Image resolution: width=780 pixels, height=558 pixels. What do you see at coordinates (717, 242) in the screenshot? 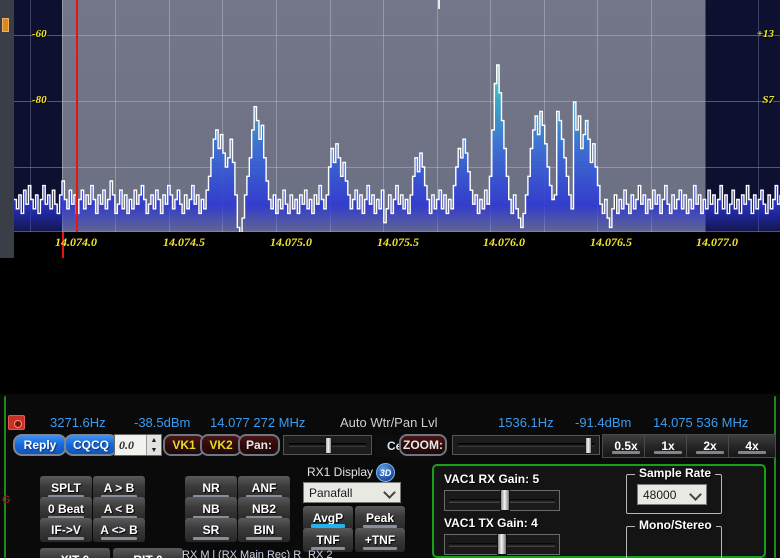
I see `freq-tick-label: 14.077.0` at bounding box center [717, 242].